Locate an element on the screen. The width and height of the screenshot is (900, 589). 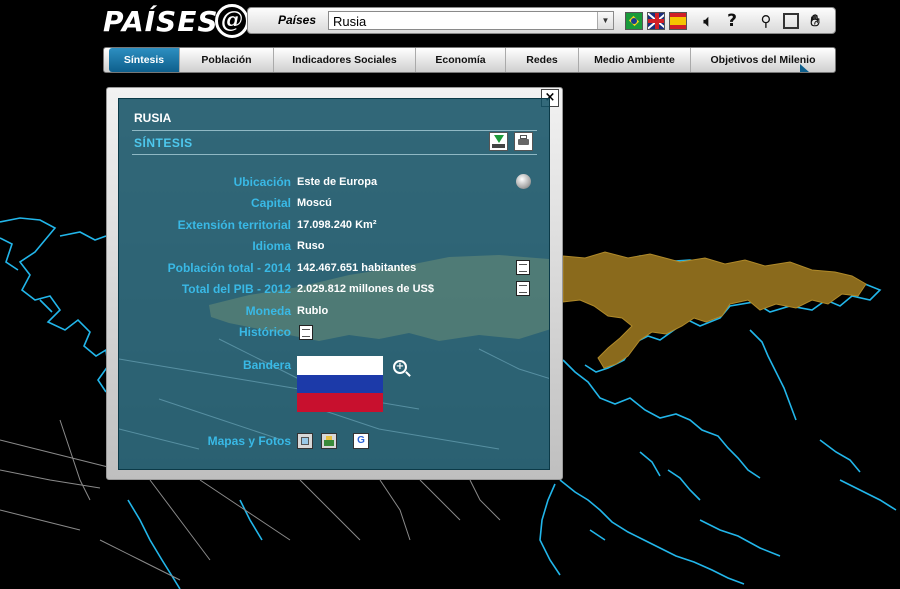
label-ubicacion: Ubicación is located at coordinates (262, 182).